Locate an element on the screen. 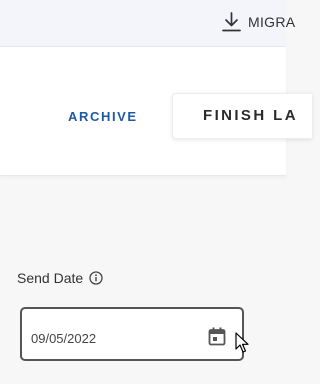 Image resolution: width=320 pixels, height=384 pixels. info-icon is located at coordinates (96, 278).